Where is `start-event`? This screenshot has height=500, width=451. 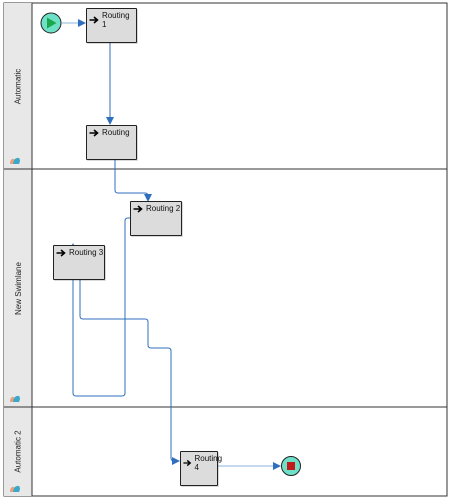
start-event is located at coordinates (51, 23).